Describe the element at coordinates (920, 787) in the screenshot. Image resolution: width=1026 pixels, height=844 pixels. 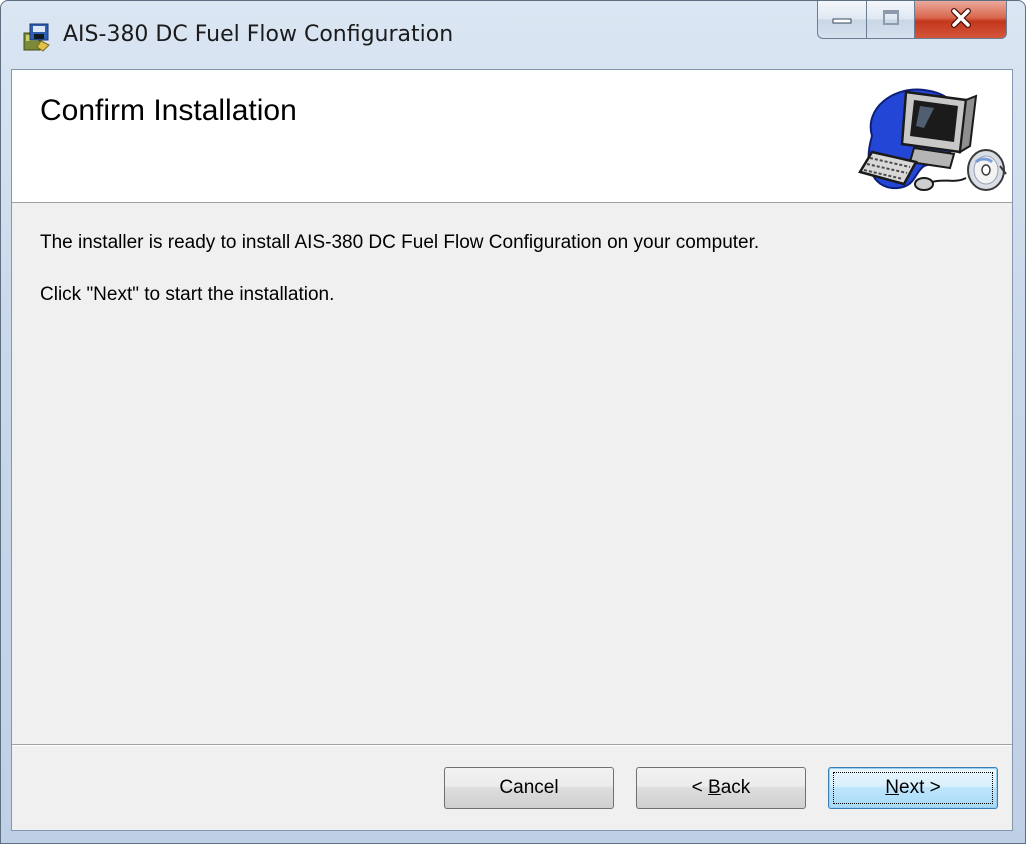
I see `next-rest: ext >` at that location.